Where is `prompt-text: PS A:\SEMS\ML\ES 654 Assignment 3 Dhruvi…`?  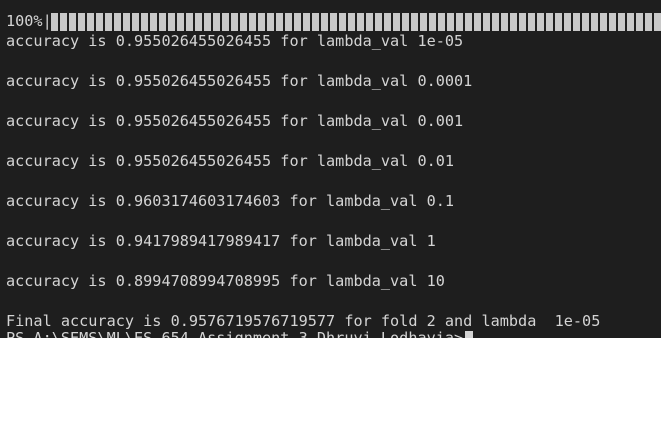 prompt-text: PS A:\SEMS\ML\ES 654 Assignment 3 Dhruvi… is located at coordinates (235, 333).